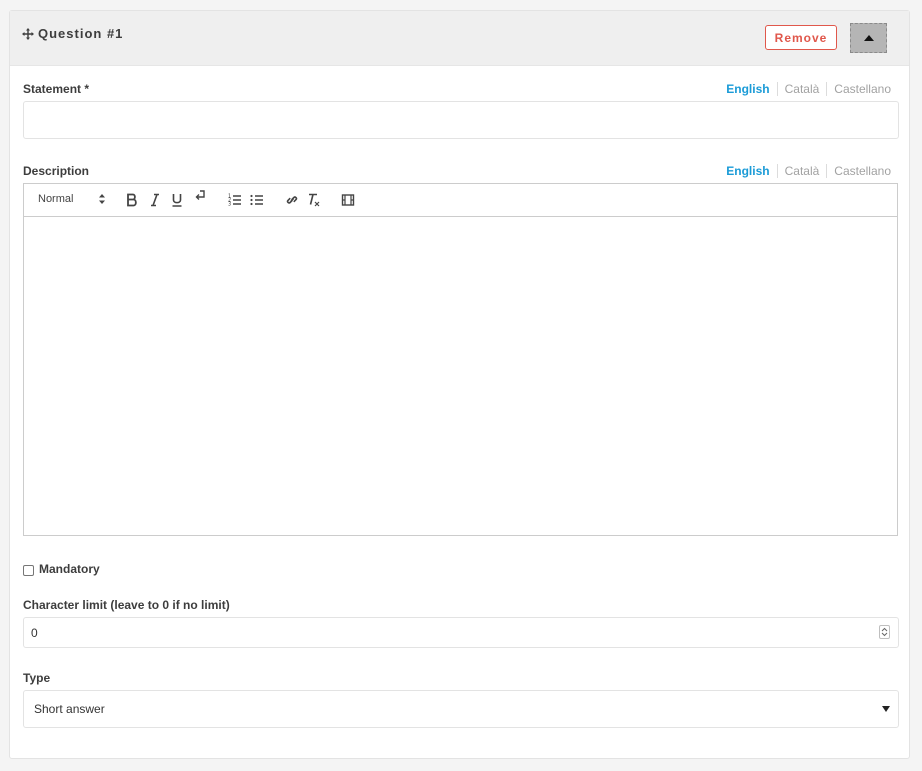 This screenshot has width=922, height=771. Describe the element at coordinates (69, 709) in the screenshot. I see `type-selected-value: Short answer` at that location.